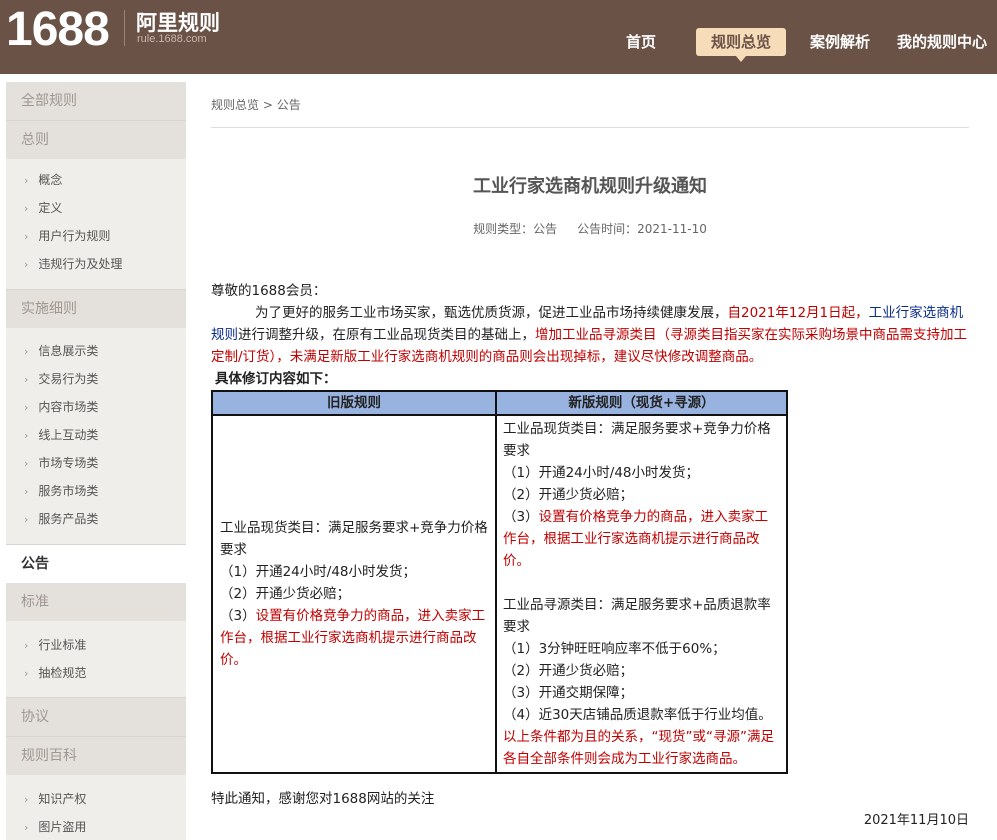  Describe the element at coordinates (641, 403) in the screenshot. I see `table-header-new: 新版规则（现货+寻源）` at that location.